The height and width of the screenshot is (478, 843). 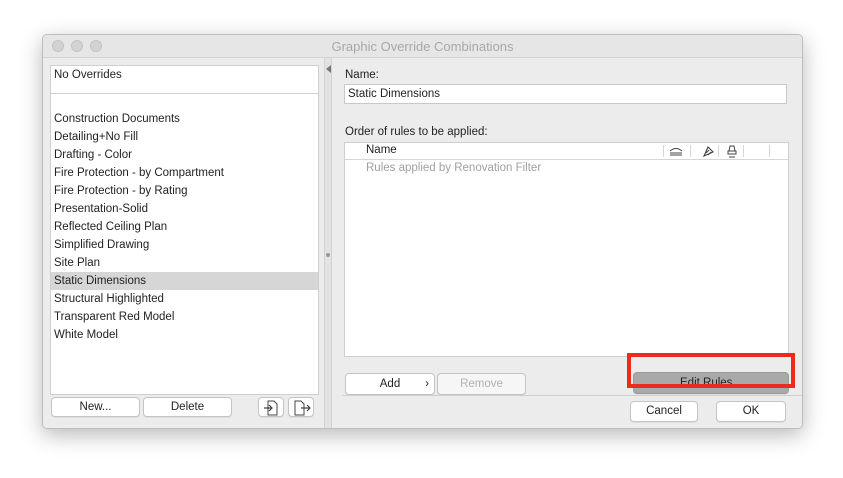 What do you see at coordinates (427, 384) in the screenshot?
I see `chevron-right-icon: ›` at bounding box center [427, 384].